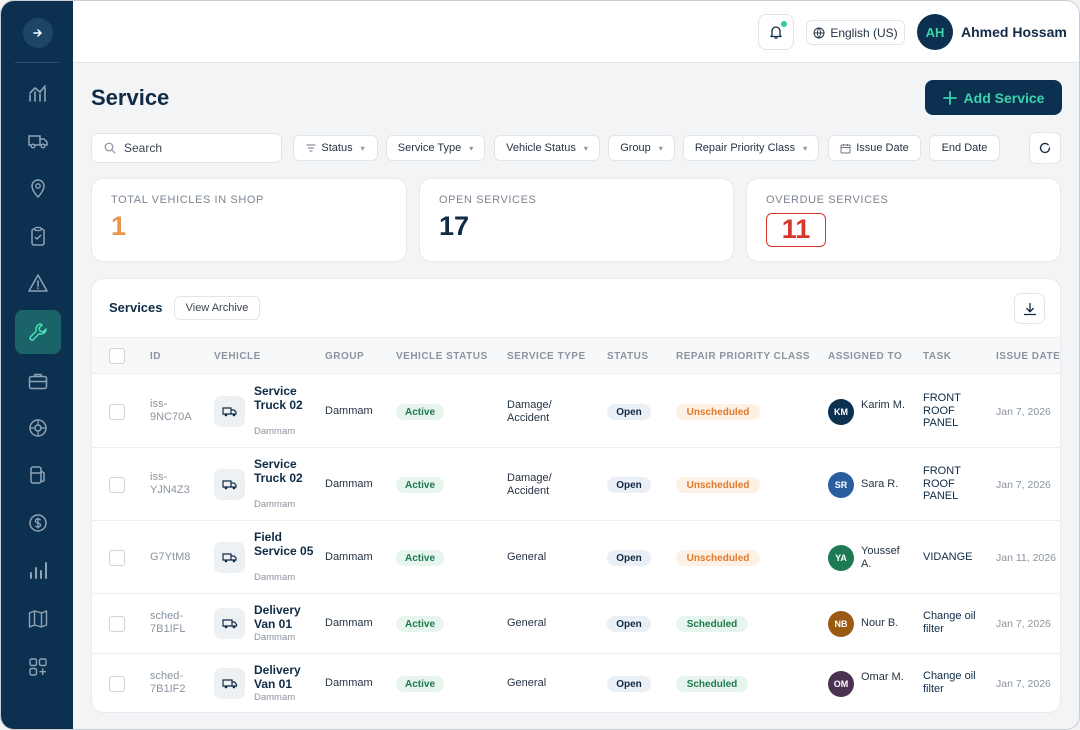 Image resolution: width=1080 pixels, height=730 pixels. What do you see at coordinates (841, 624) in the screenshot?
I see `assignee-avatar: NB` at bounding box center [841, 624].